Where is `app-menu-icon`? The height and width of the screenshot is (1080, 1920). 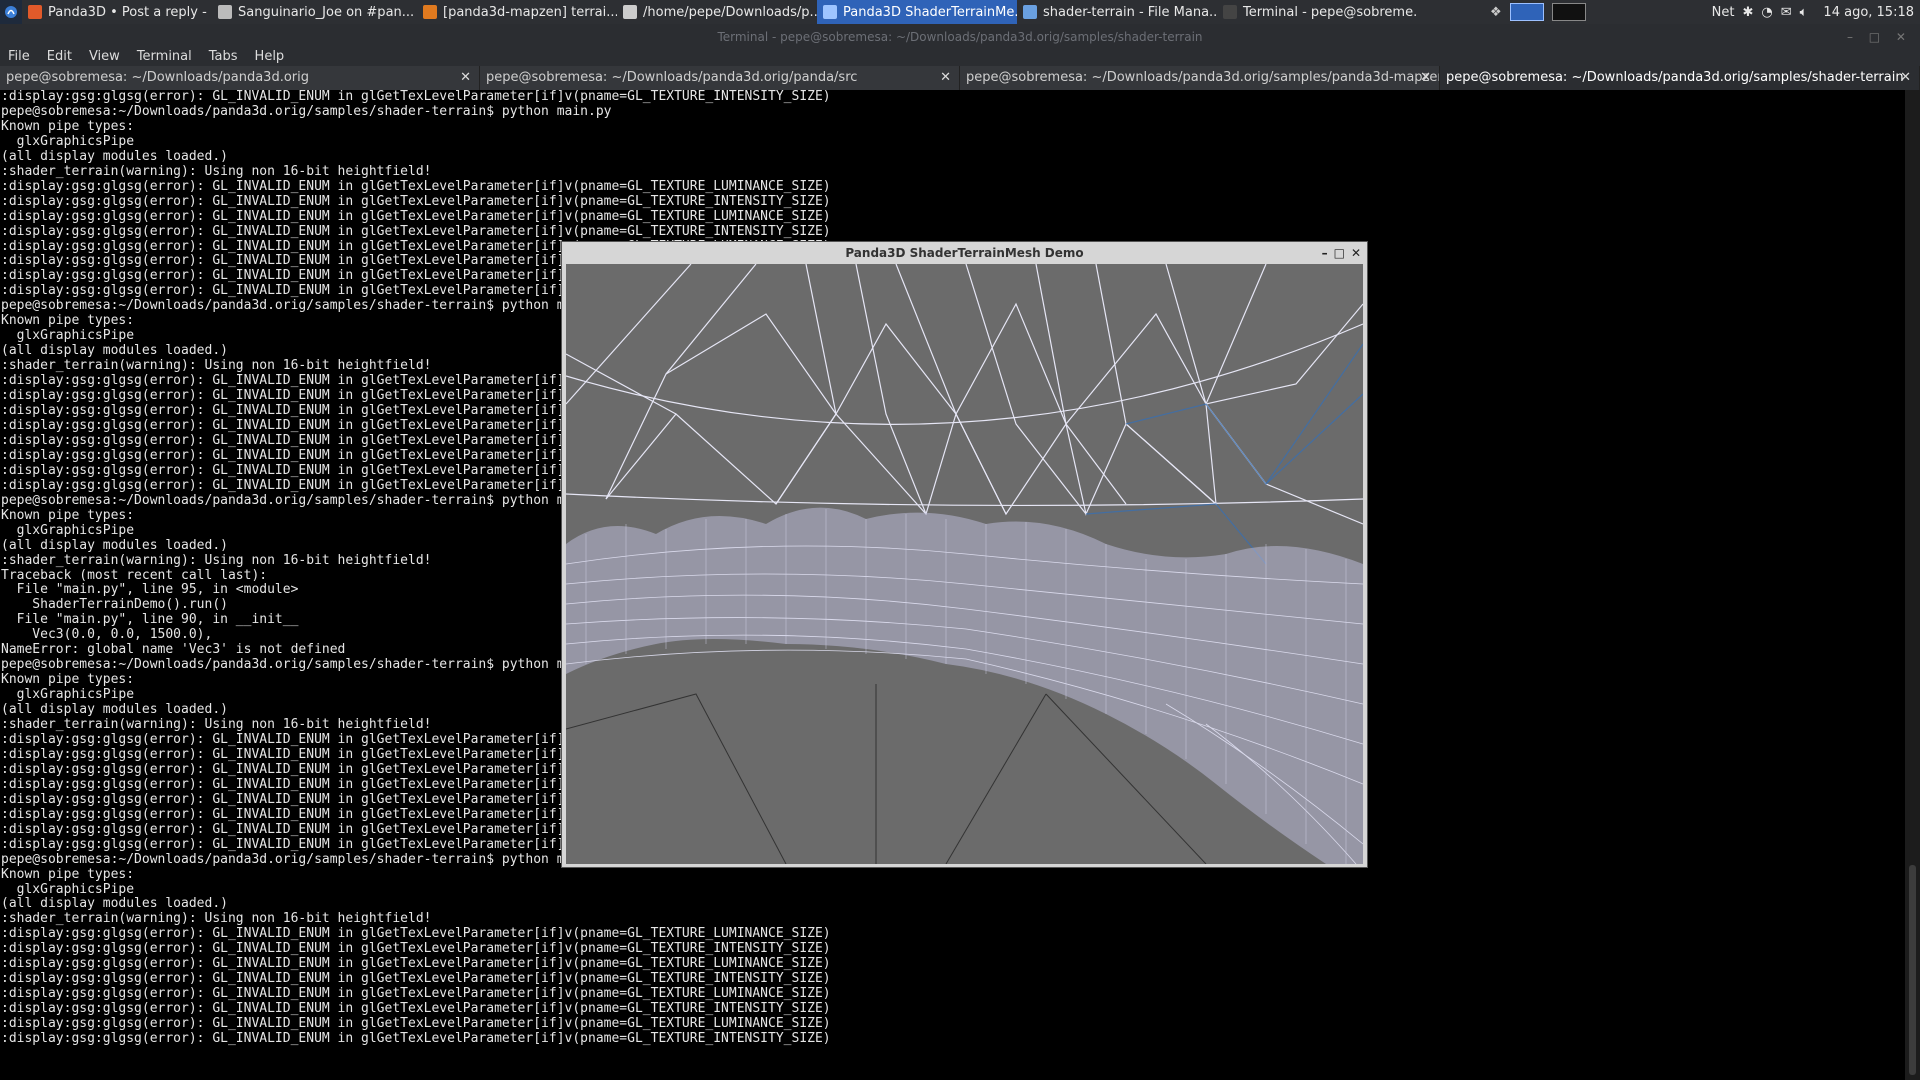 app-menu-icon is located at coordinates (11, 12).